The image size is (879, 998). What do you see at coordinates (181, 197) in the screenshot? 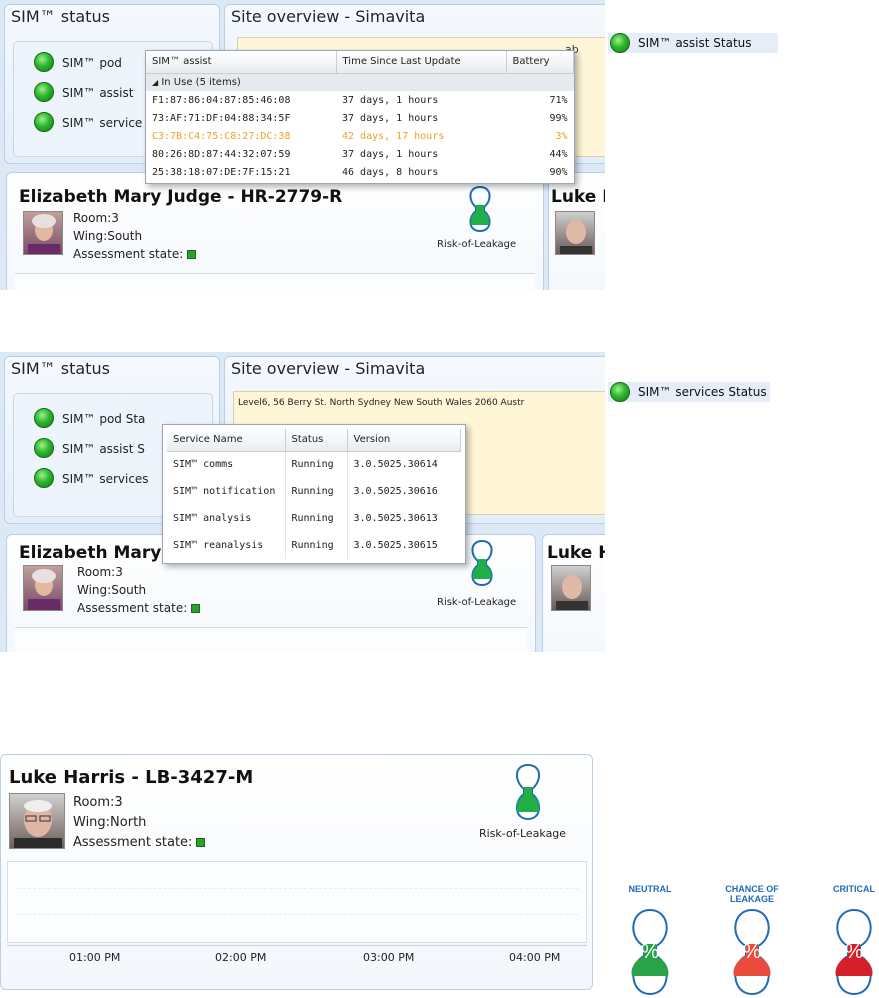
I see `patient-name: Elizabeth Mary Judge - HR-2779-R` at bounding box center [181, 197].